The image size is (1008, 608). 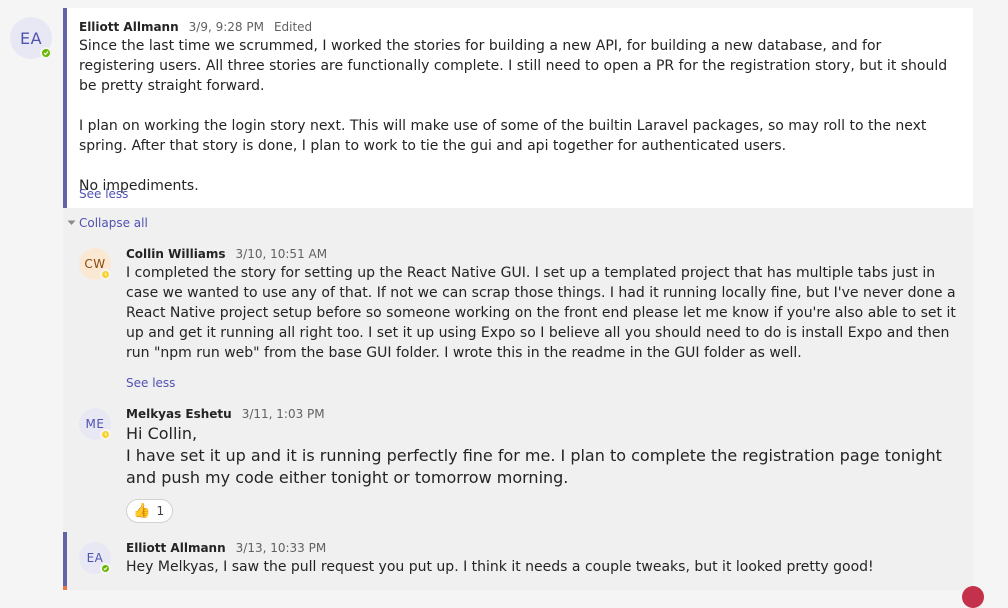 I want to click on reaction-like-button: 👍 1, so click(x=150, y=511).